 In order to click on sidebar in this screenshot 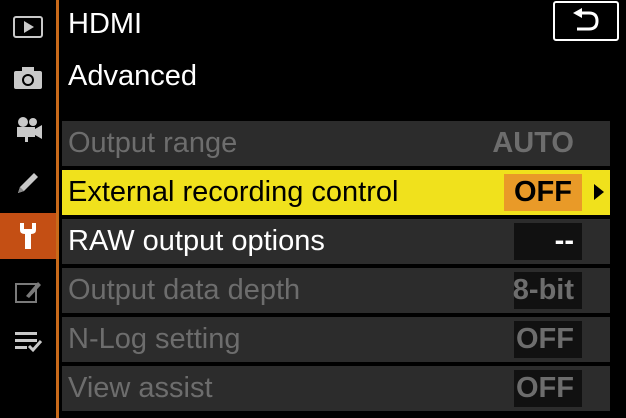, I will do `click(28, 209)`.